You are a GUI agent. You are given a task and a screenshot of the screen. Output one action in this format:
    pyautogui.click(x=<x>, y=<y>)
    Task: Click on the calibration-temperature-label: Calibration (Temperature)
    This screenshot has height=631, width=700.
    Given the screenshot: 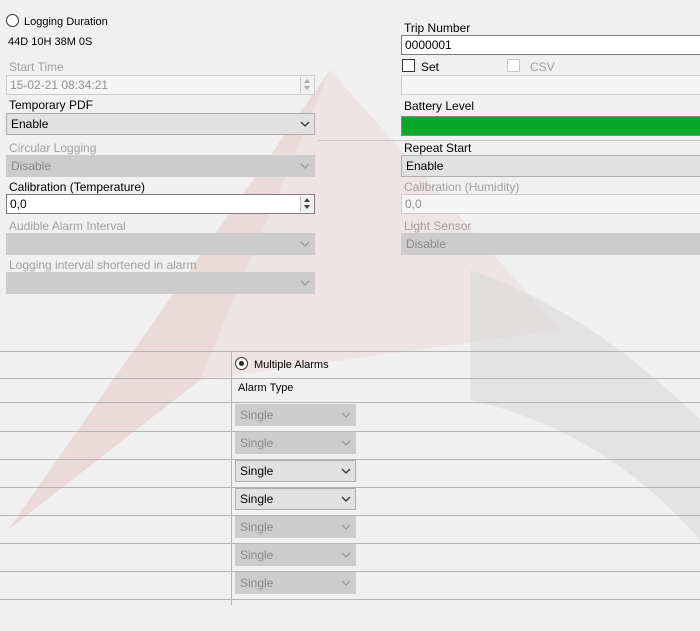 What is the action you would take?
    pyautogui.click(x=77, y=187)
    